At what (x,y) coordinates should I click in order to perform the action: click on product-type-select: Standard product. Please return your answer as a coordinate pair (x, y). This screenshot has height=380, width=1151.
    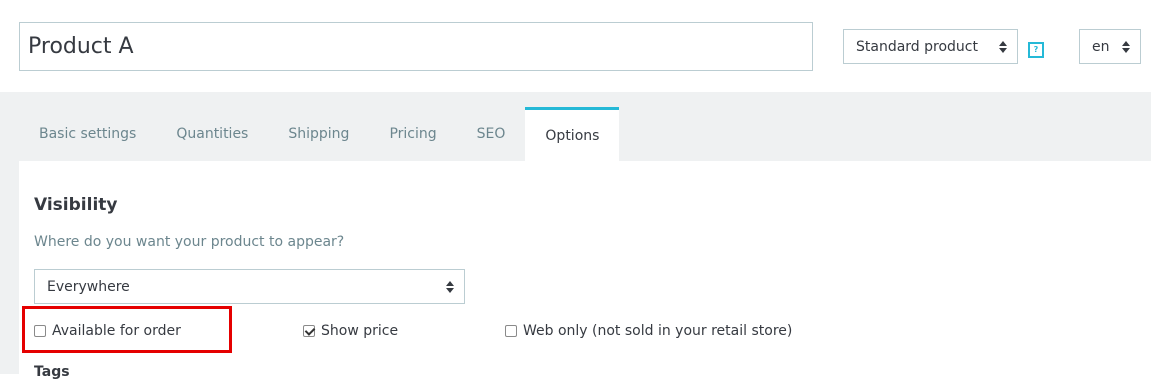
    Looking at the image, I should click on (930, 46).